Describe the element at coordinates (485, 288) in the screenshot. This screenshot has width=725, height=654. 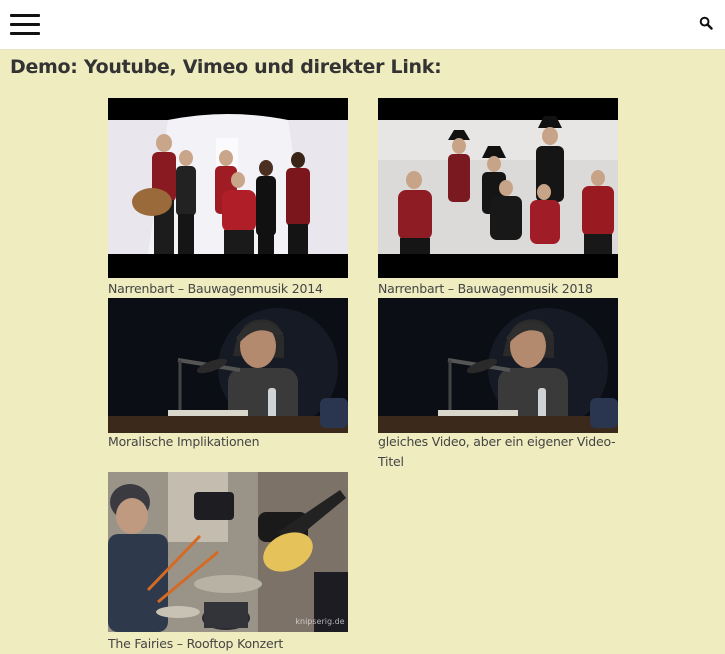
I see `video-caption: Narrenbart – Bauwagenmusik 2018` at that location.